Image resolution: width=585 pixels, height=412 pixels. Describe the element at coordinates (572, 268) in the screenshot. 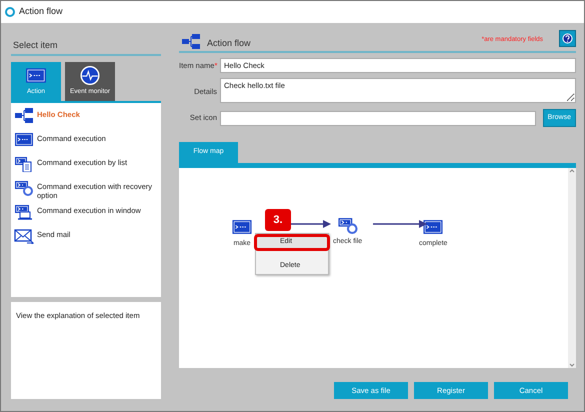

I see `scrollbar` at that location.